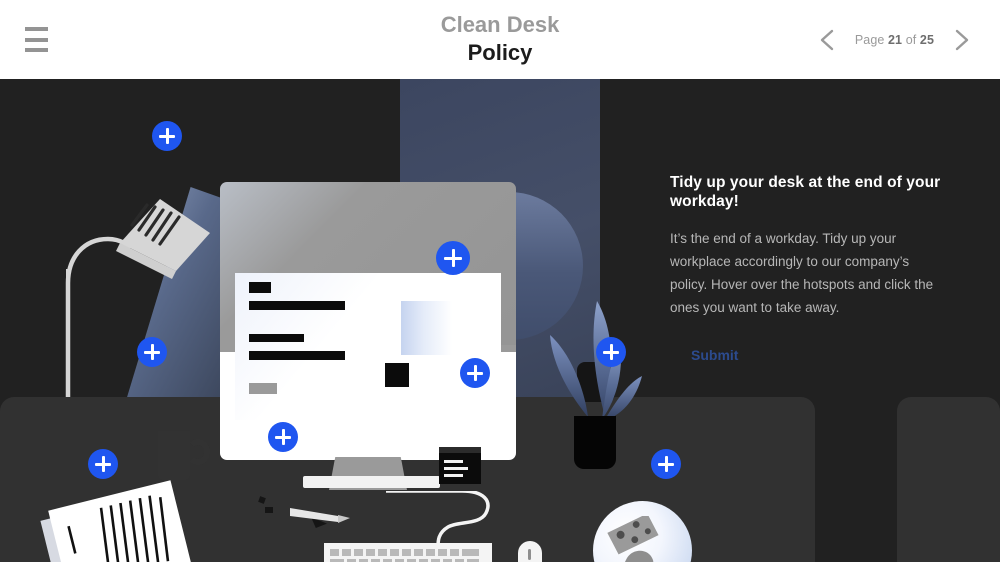  Describe the element at coordinates (666, 464) in the screenshot. I see `hotspot-food-plate` at that location.